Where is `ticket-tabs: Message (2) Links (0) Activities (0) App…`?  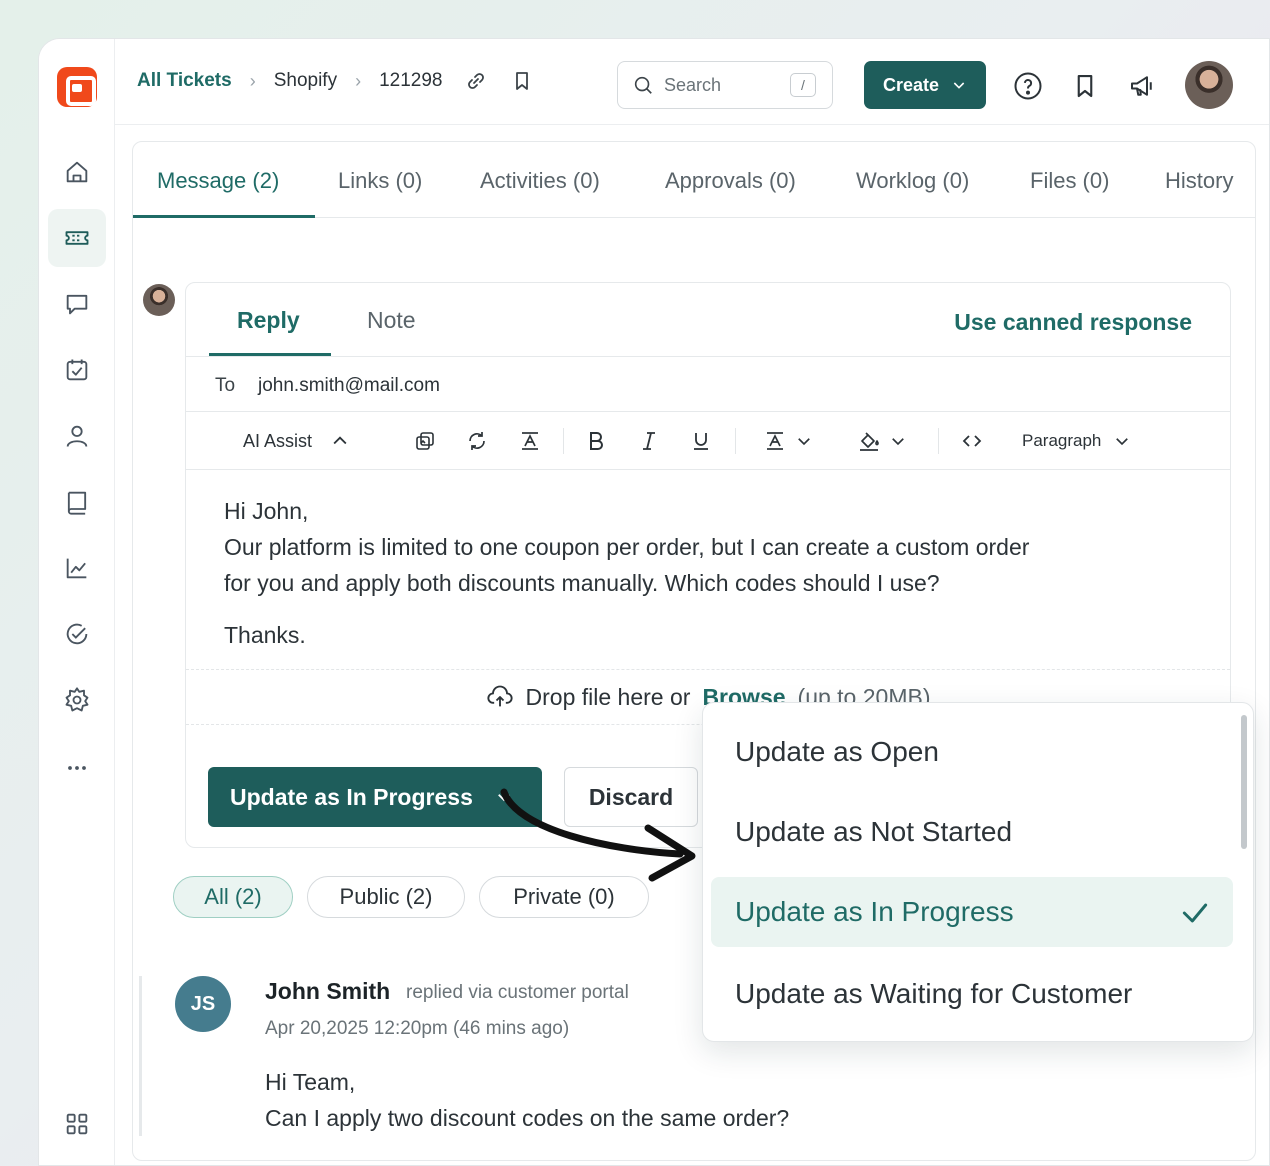
ticket-tabs: Message (2) Links (0) Activities (0) App… is located at coordinates (694, 180).